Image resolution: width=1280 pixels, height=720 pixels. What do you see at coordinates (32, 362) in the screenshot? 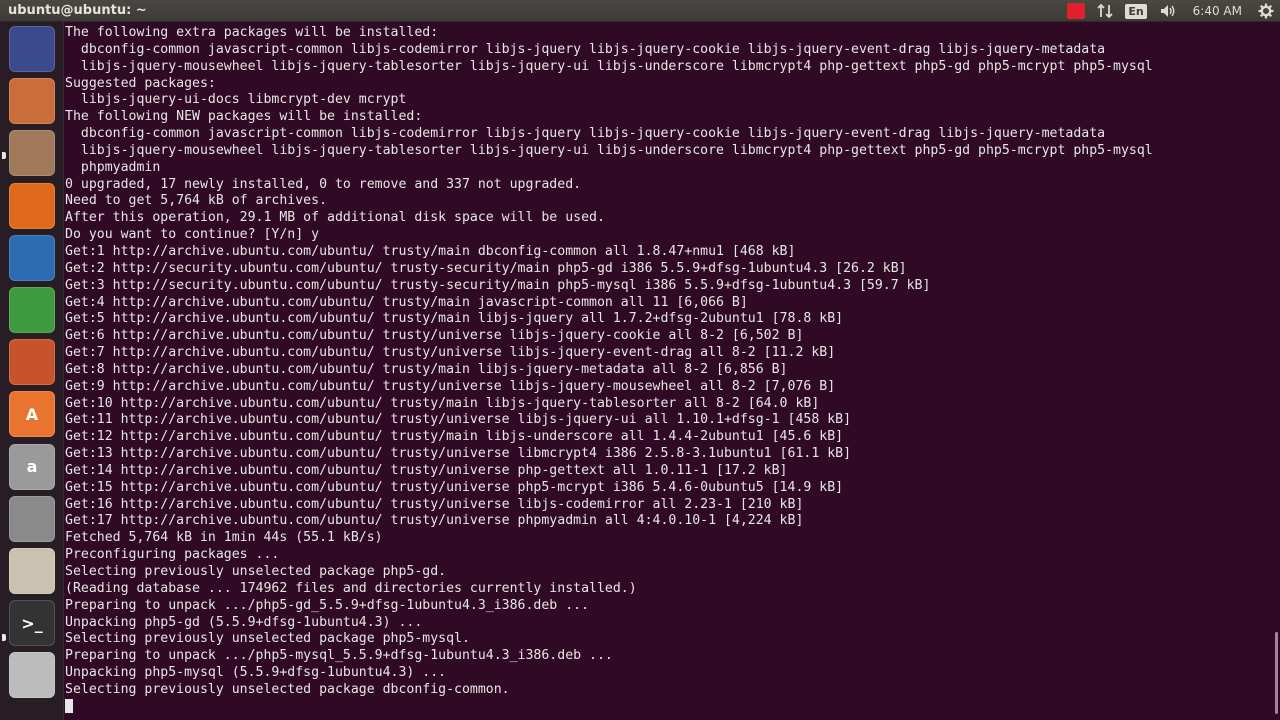
I see `launcher-impress-icon` at bounding box center [32, 362].